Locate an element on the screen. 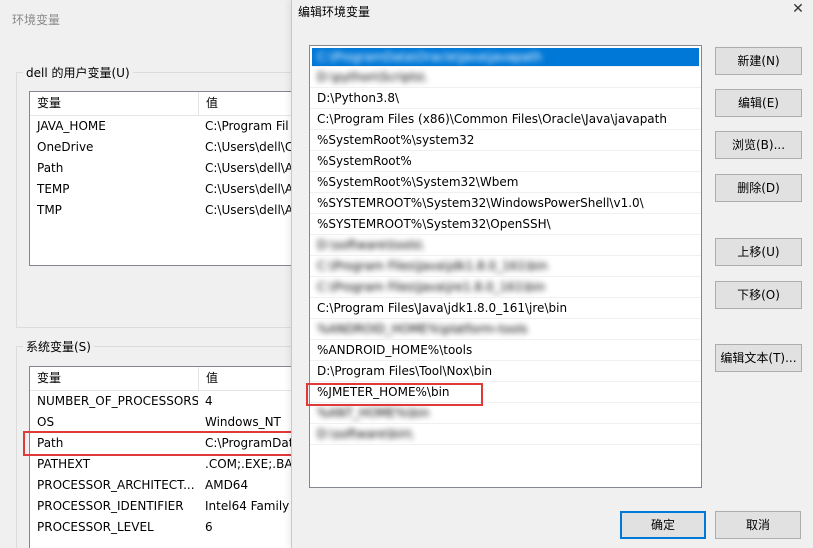 This screenshot has height=548, width=813. table-row: PROCESSOR_ARCHITECT... AMD64 is located at coordinates (165, 485).